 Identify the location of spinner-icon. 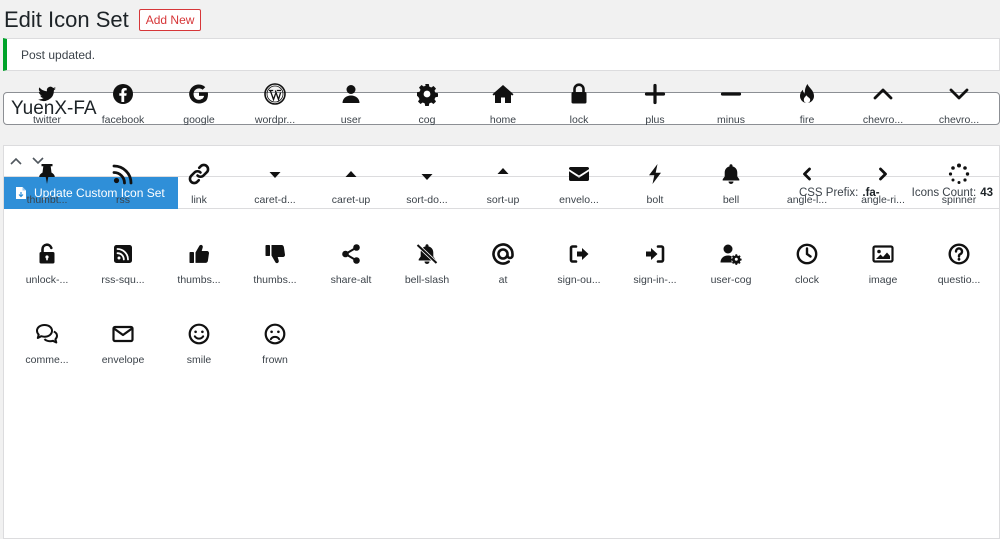
(959, 173).